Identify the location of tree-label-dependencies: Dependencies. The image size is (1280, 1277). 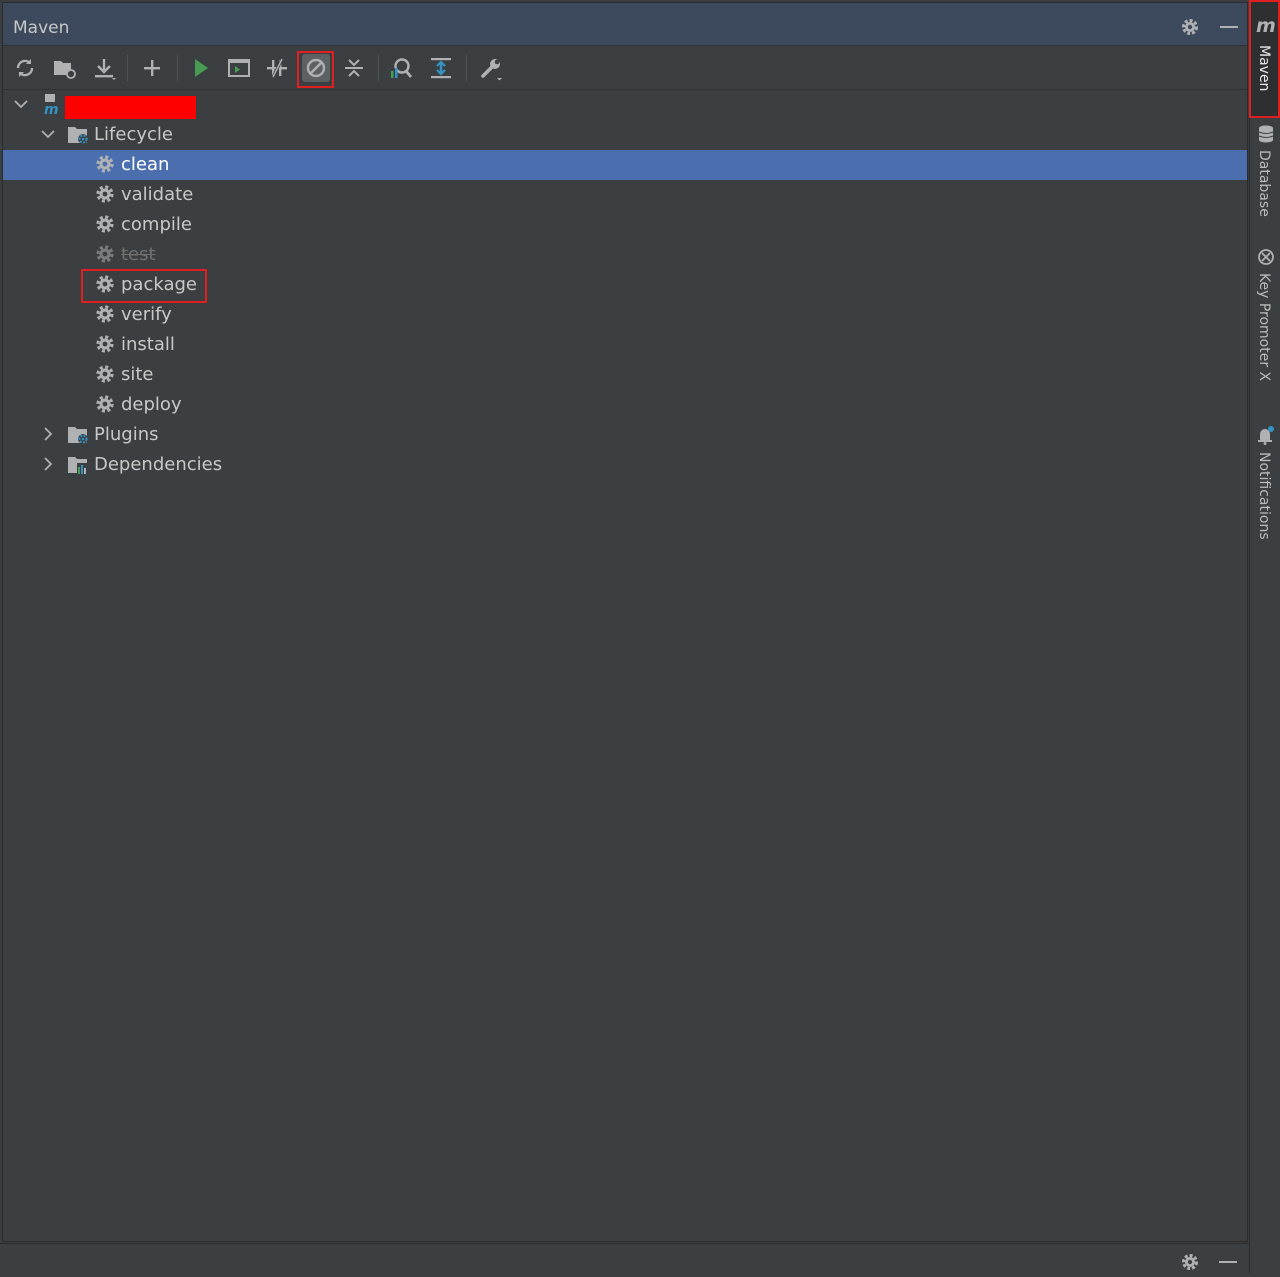
(158, 464).